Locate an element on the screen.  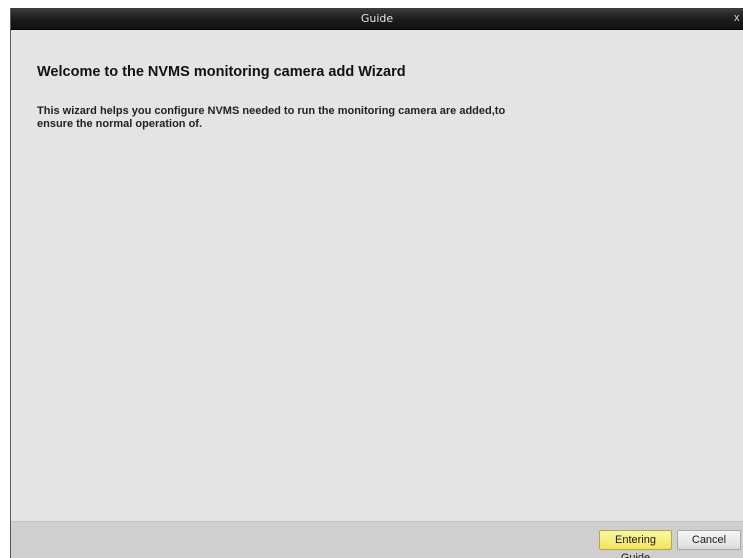
cancel-button: Cancel is located at coordinates (709, 540).